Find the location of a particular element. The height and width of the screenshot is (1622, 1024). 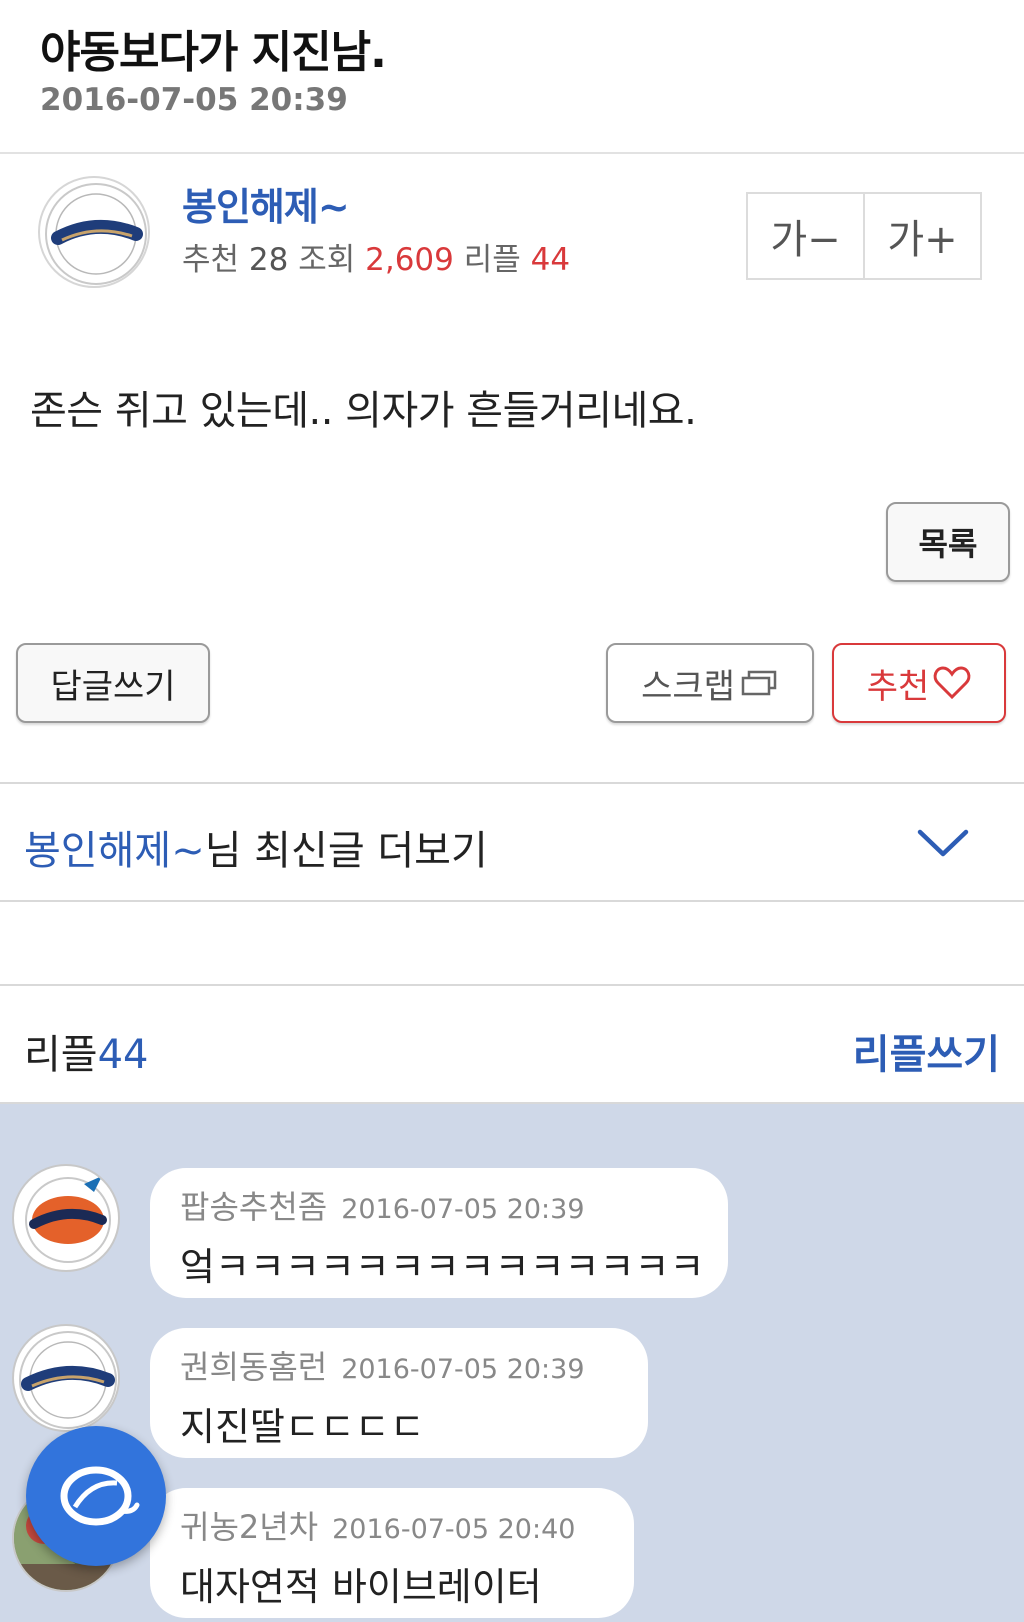

comment-bubble: 권희동홈런 2016-07-05 20:39 지진딸ㄷㄷㄷㄷ is located at coordinates (399, 1393).